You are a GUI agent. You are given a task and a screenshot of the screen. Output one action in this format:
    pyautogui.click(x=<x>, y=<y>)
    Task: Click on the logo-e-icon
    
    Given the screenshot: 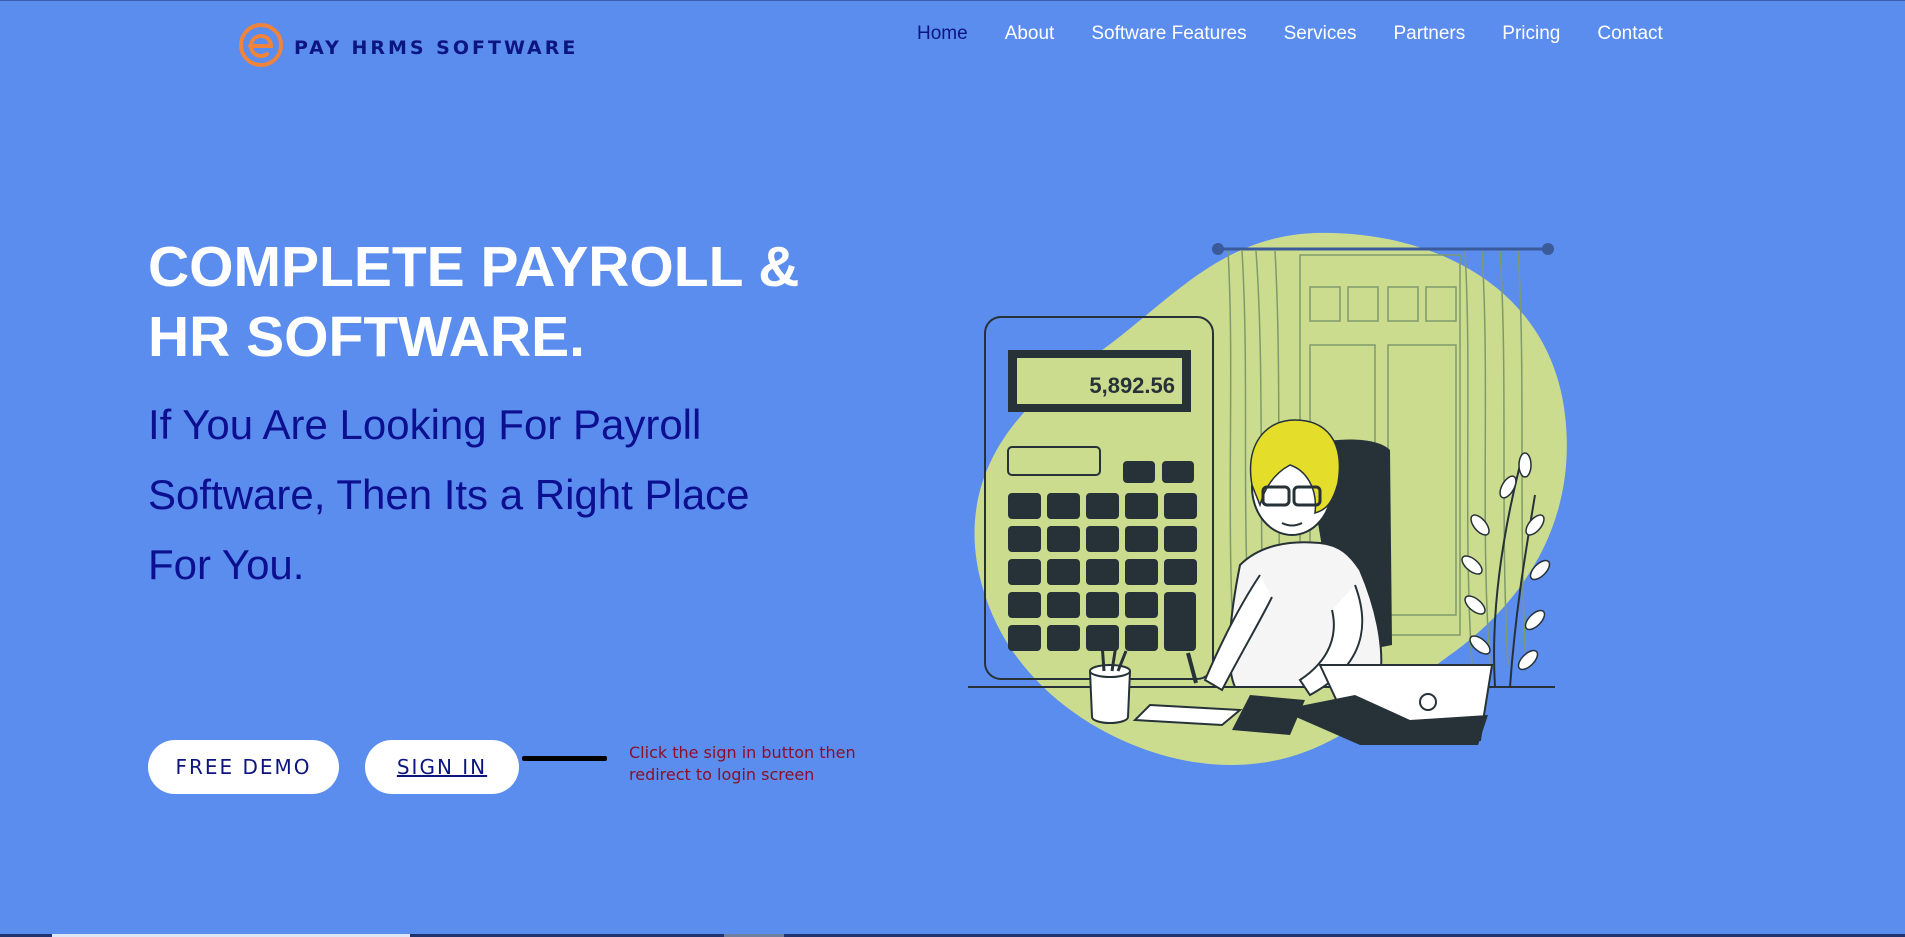 What is the action you would take?
    pyautogui.click(x=261, y=45)
    